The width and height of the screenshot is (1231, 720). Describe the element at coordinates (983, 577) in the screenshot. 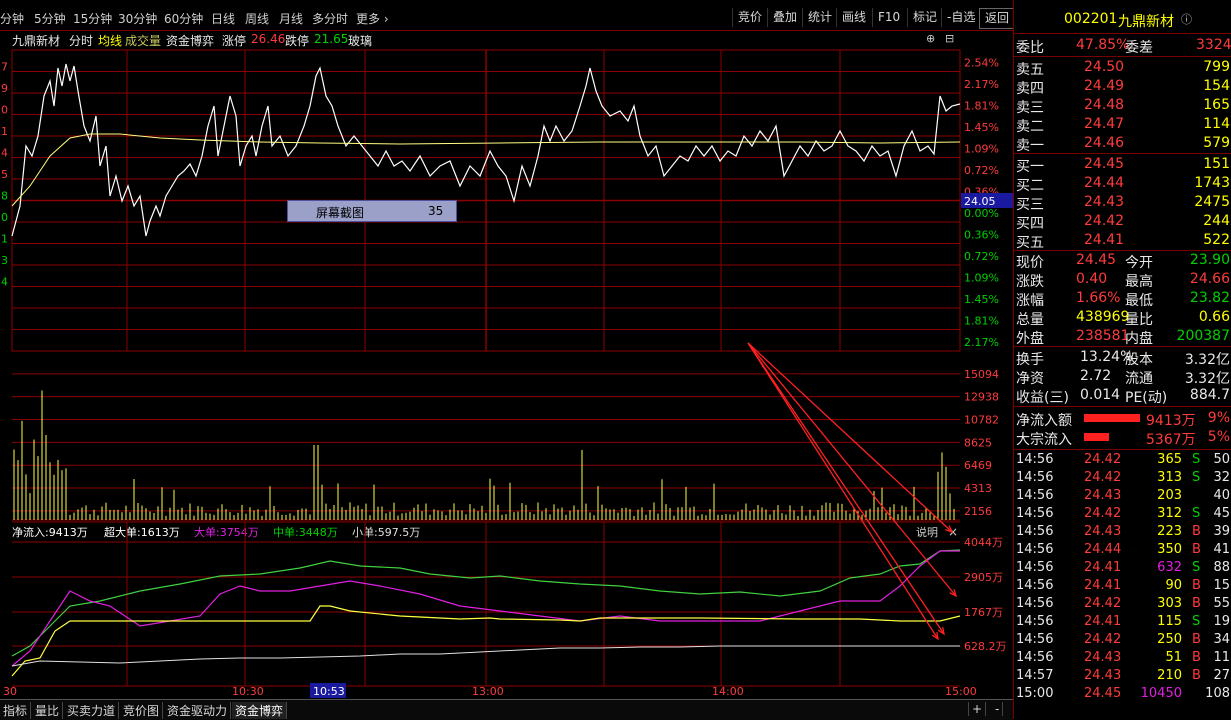

I see `fund-axis-label: 2905万` at that location.